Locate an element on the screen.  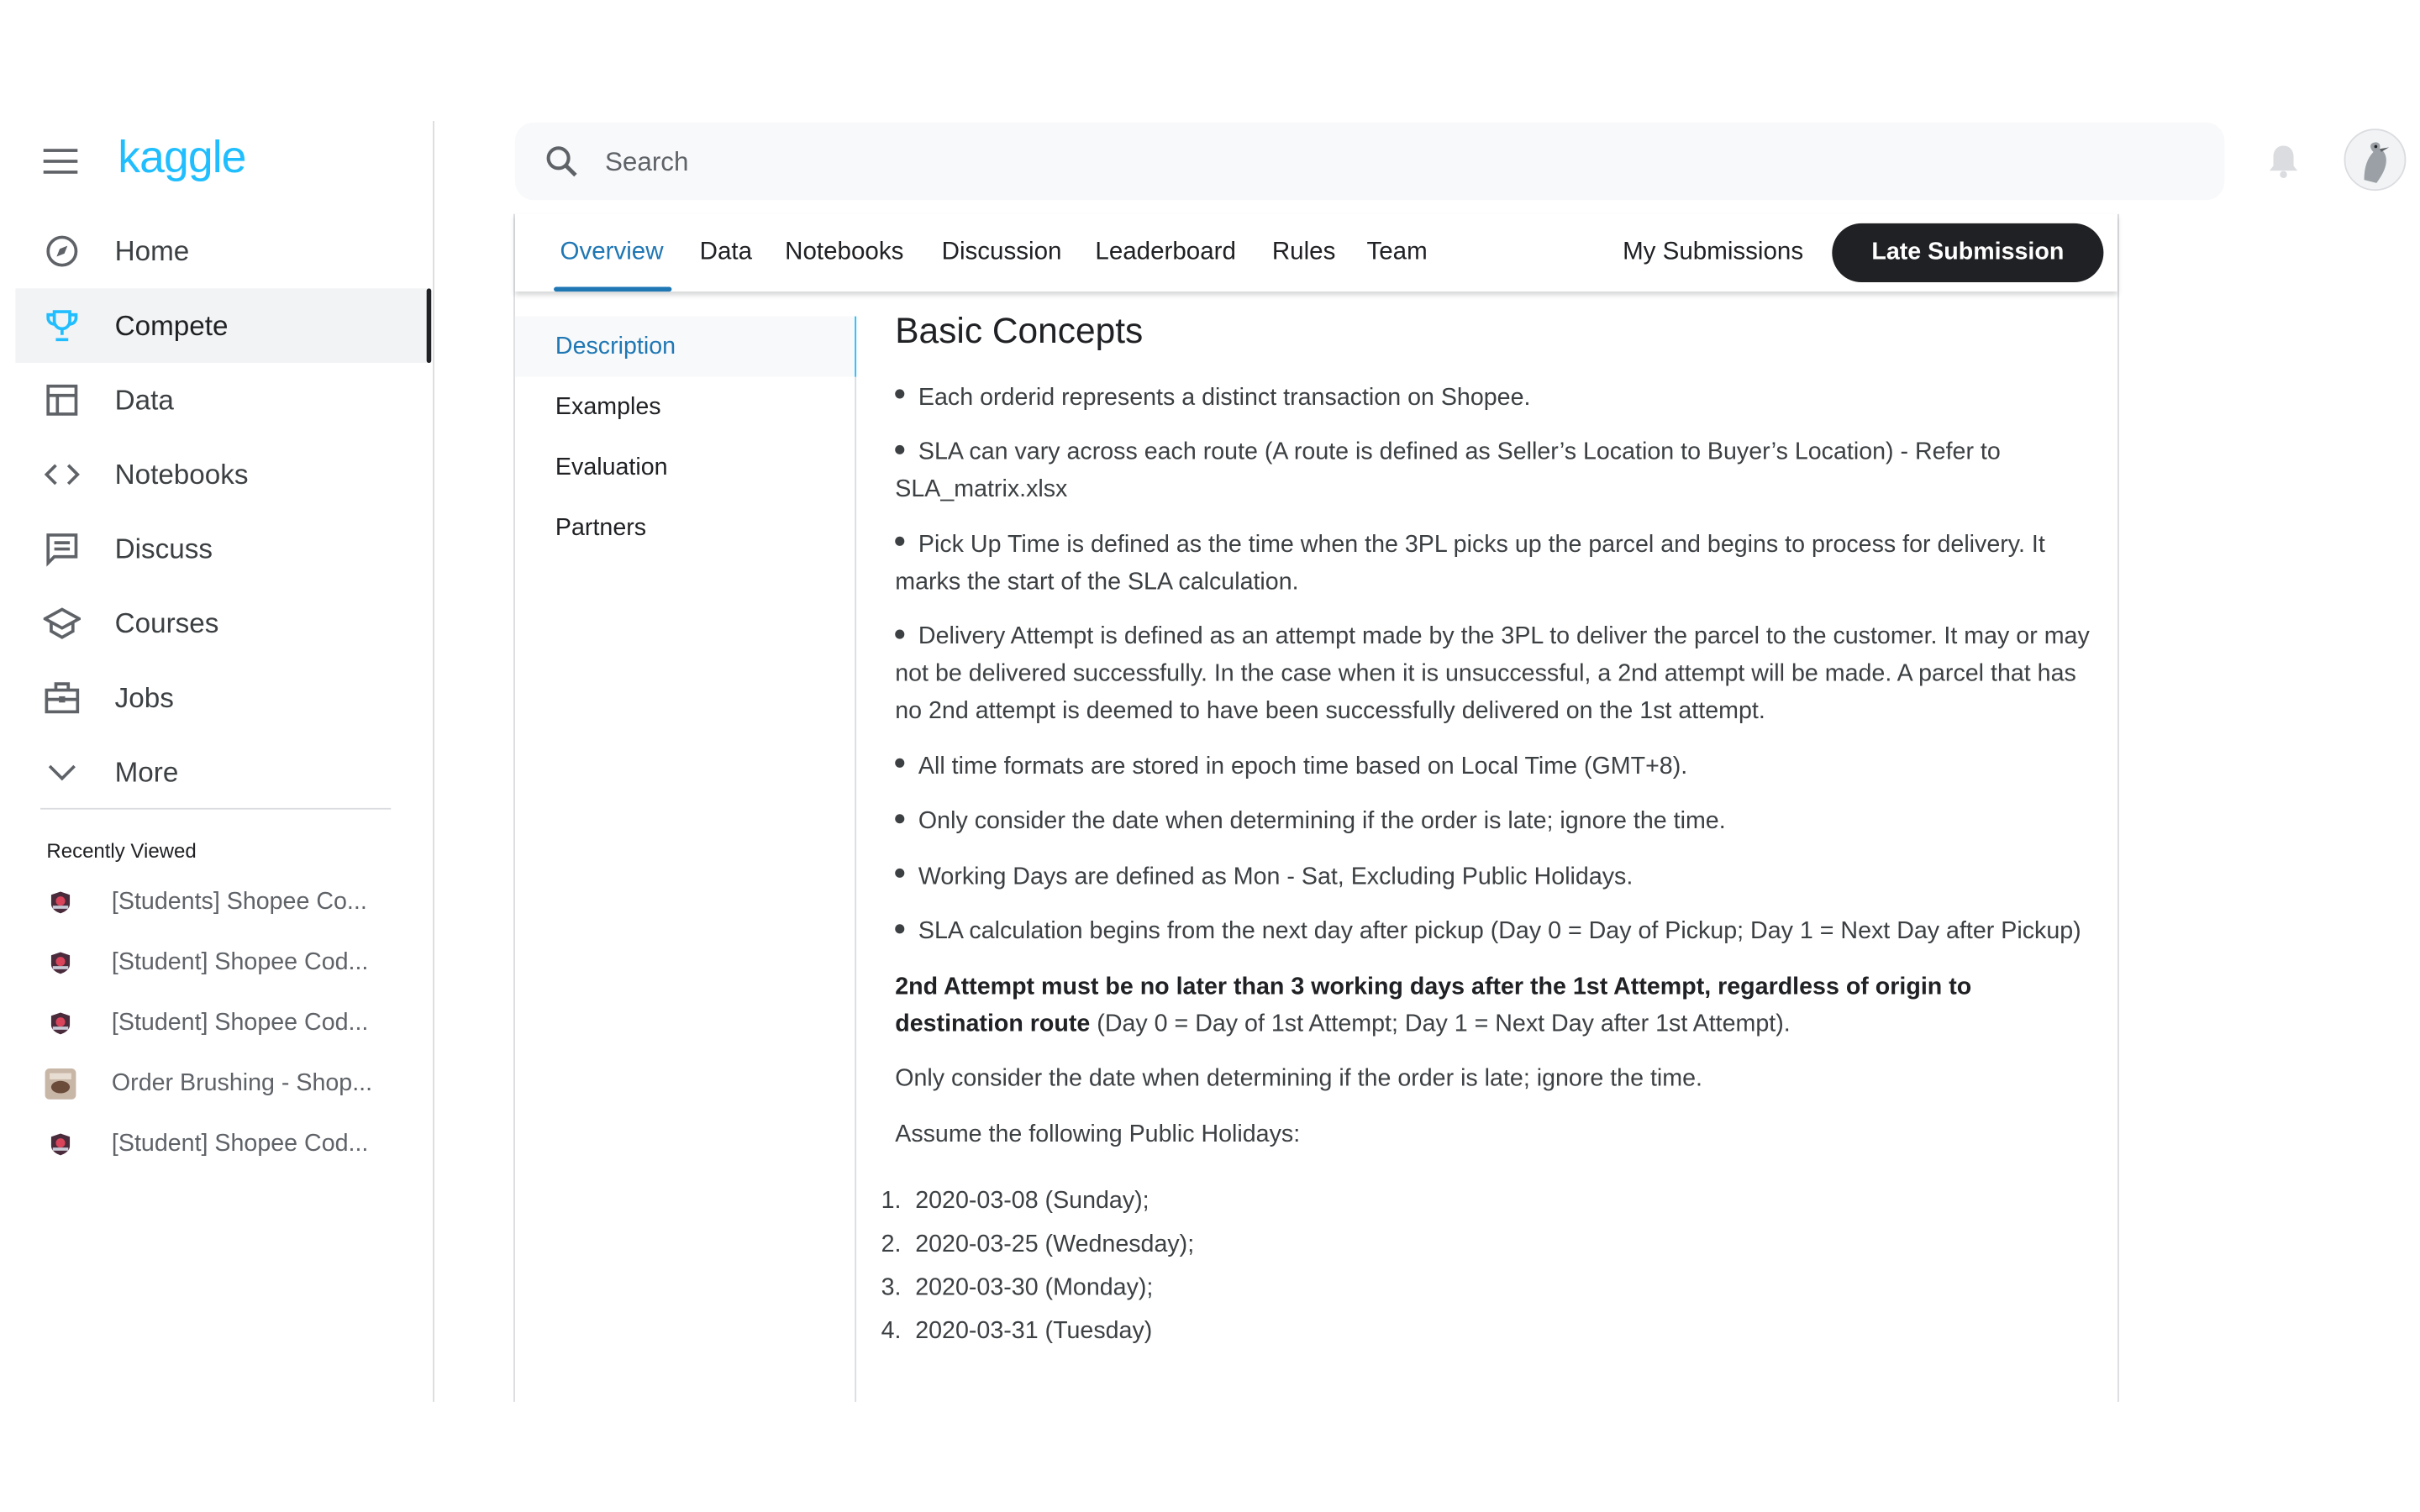
kaggle-logo: kaggle is located at coordinates (182, 159).